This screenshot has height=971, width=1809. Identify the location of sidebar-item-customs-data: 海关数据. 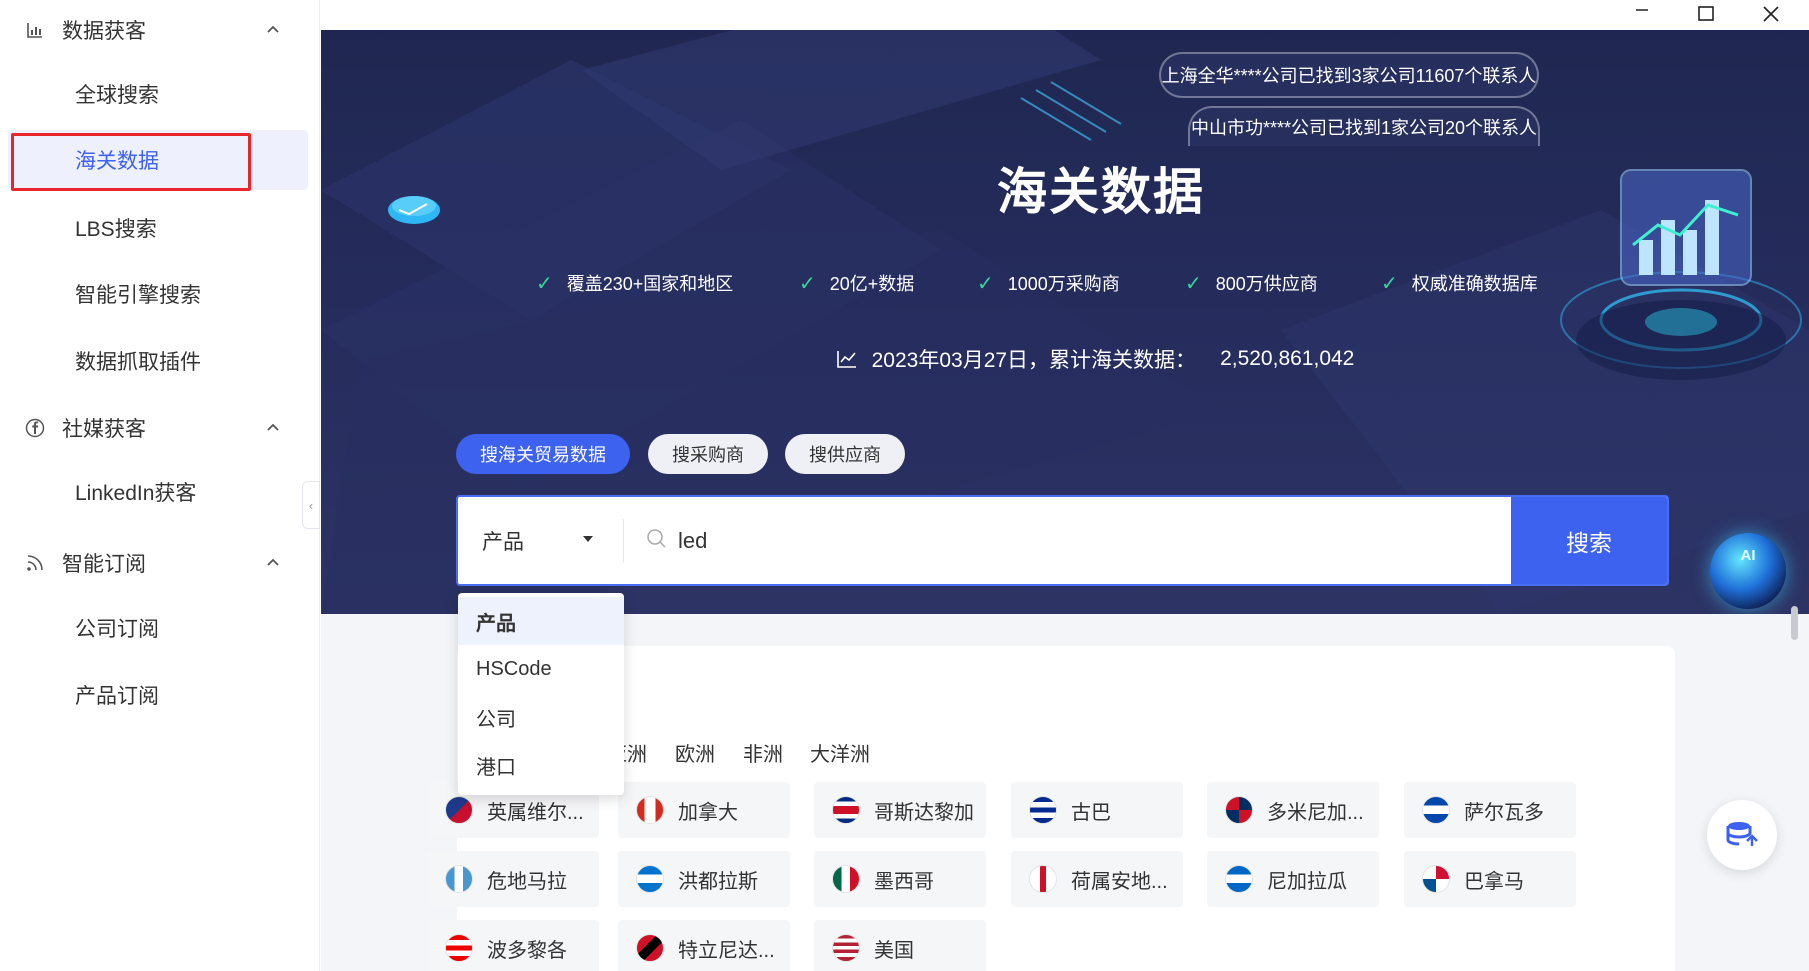
(158, 160).